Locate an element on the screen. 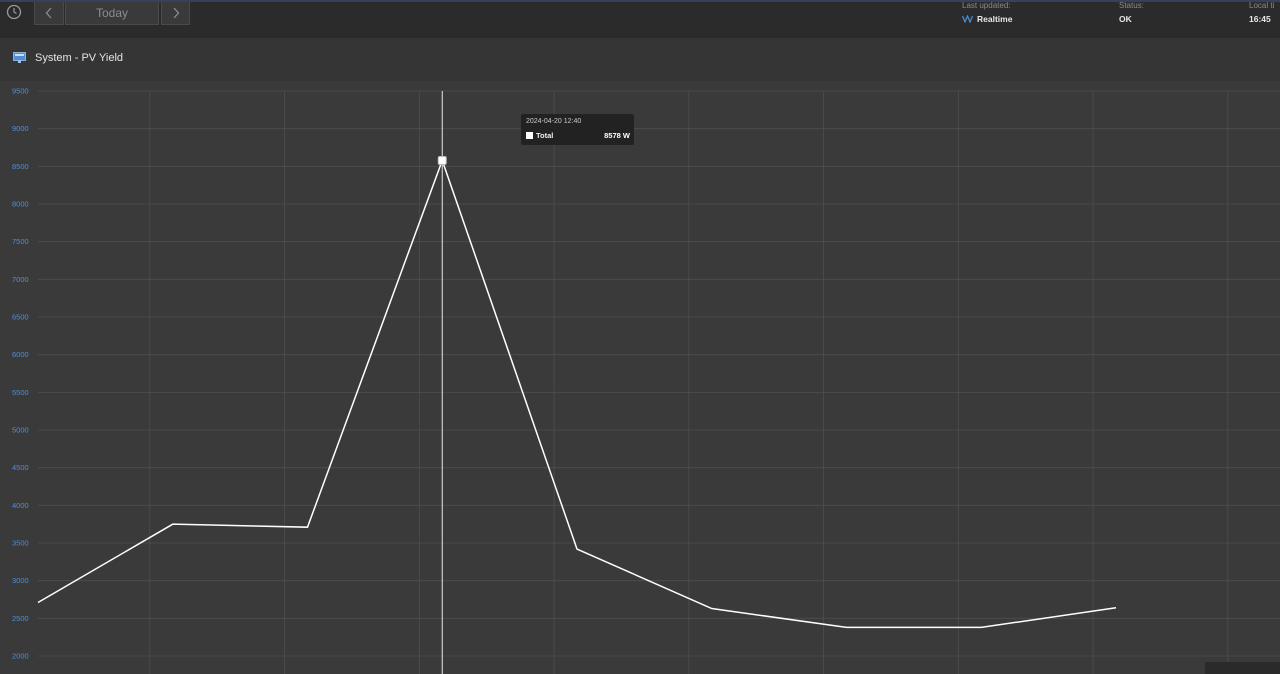  realtime-icon is located at coordinates (967, 19).